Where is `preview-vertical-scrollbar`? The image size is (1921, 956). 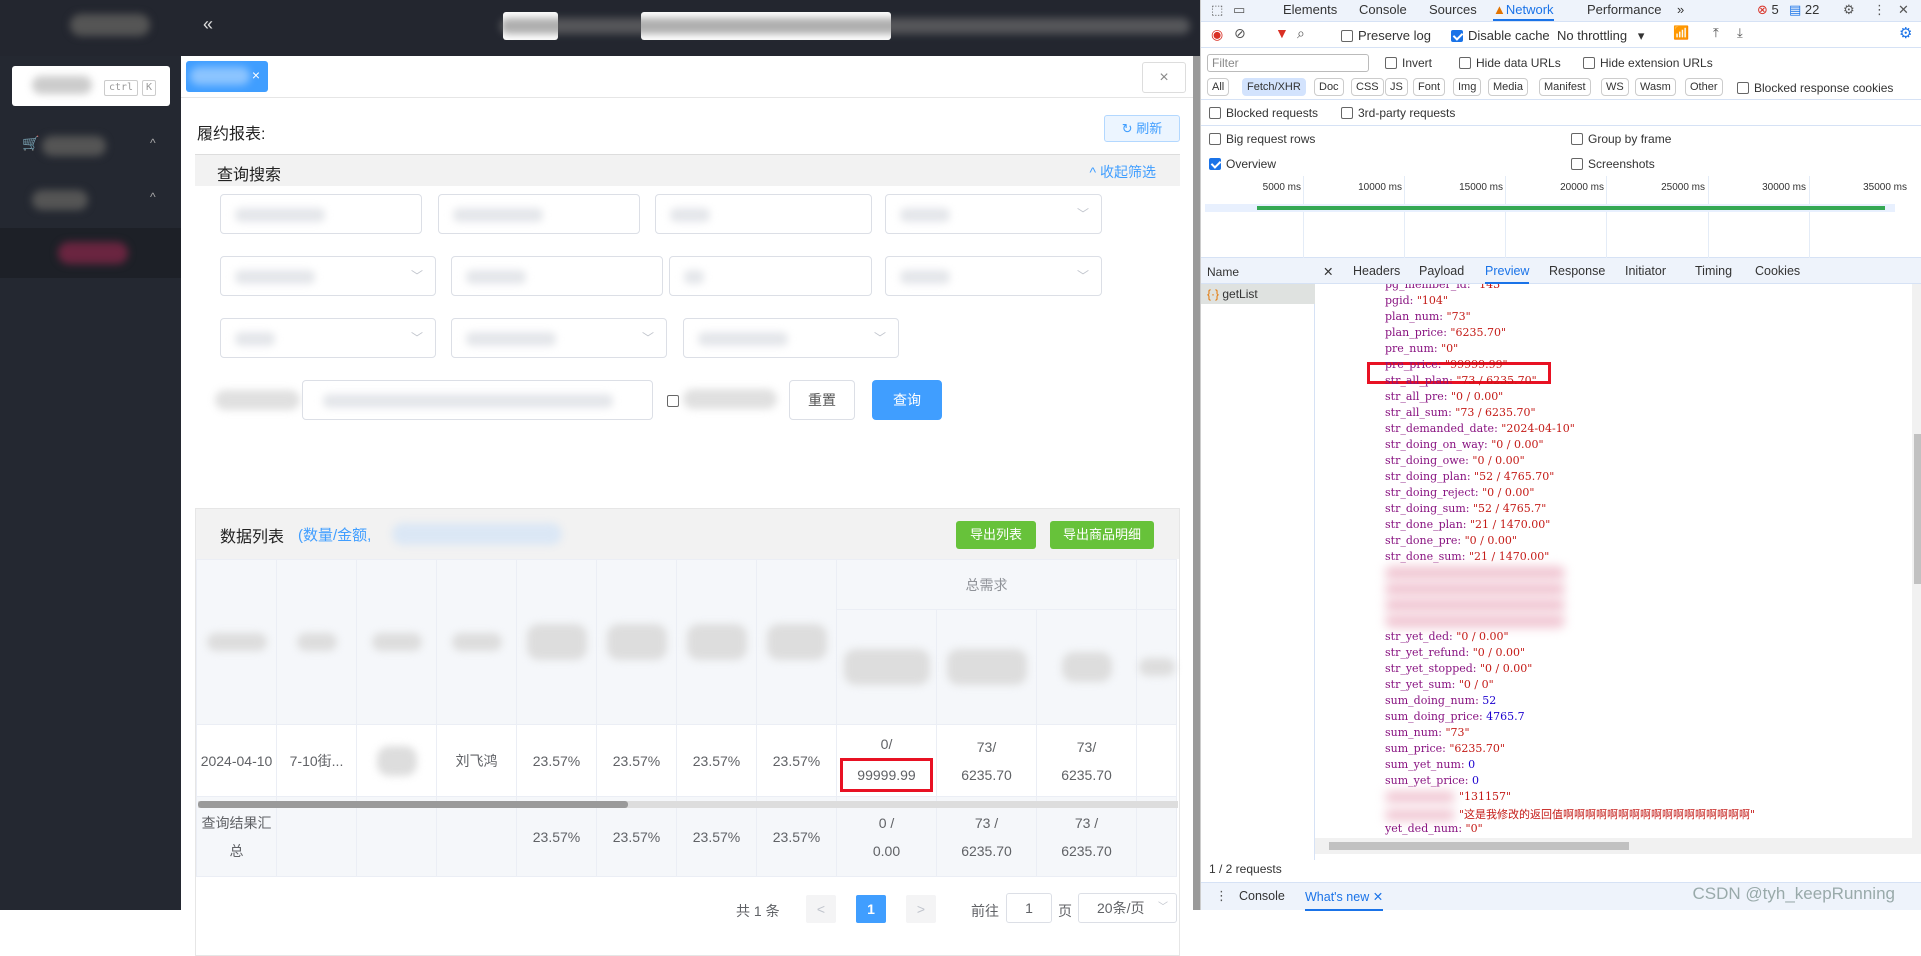 preview-vertical-scrollbar is located at coordinates (1916, 561).